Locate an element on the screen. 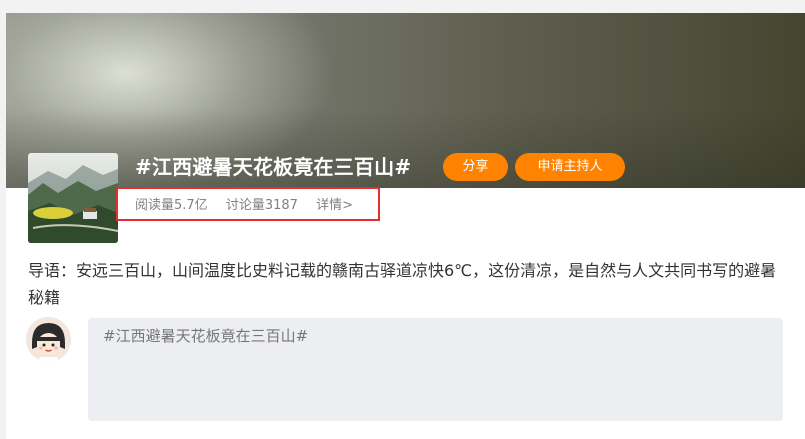 The width and height of the screenshot is (805, 439). mountain-landscape-image is located at coordinates (73, 198).